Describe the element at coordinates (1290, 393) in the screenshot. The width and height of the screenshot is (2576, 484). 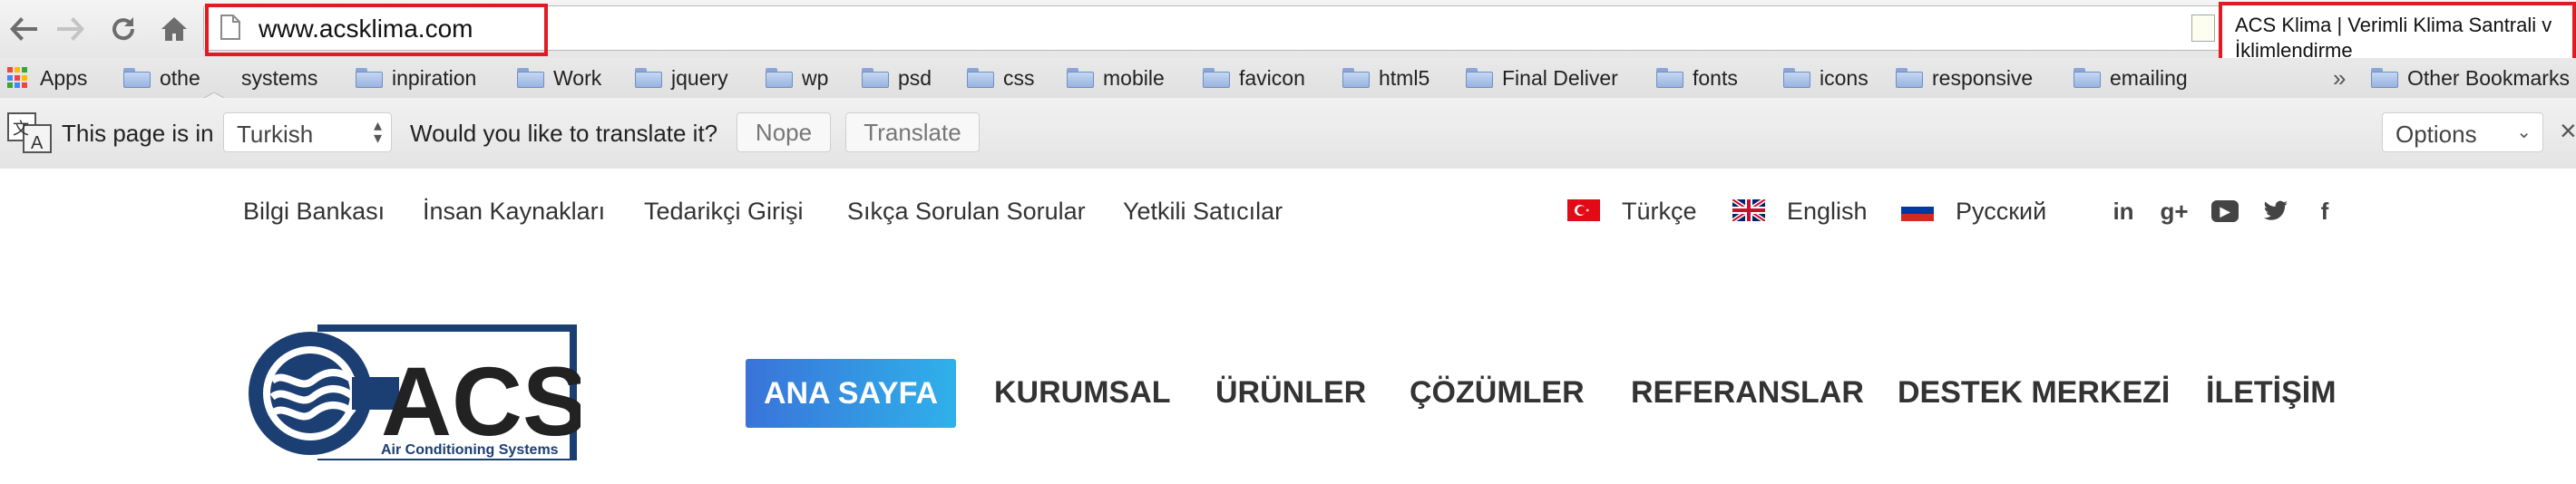
I see `menu-item-products: ÜRÜNLER` at that location.